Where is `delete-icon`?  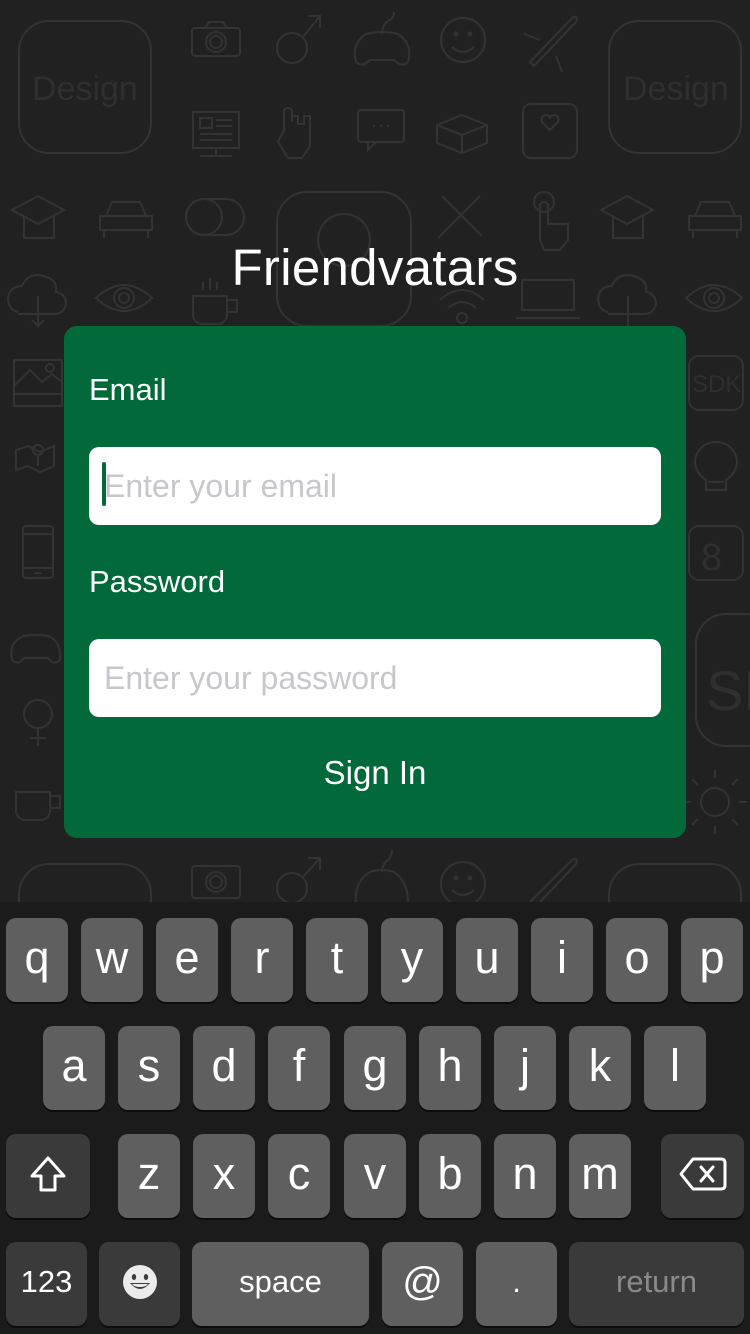
delete-icon is located at coordinates (702, 1174).